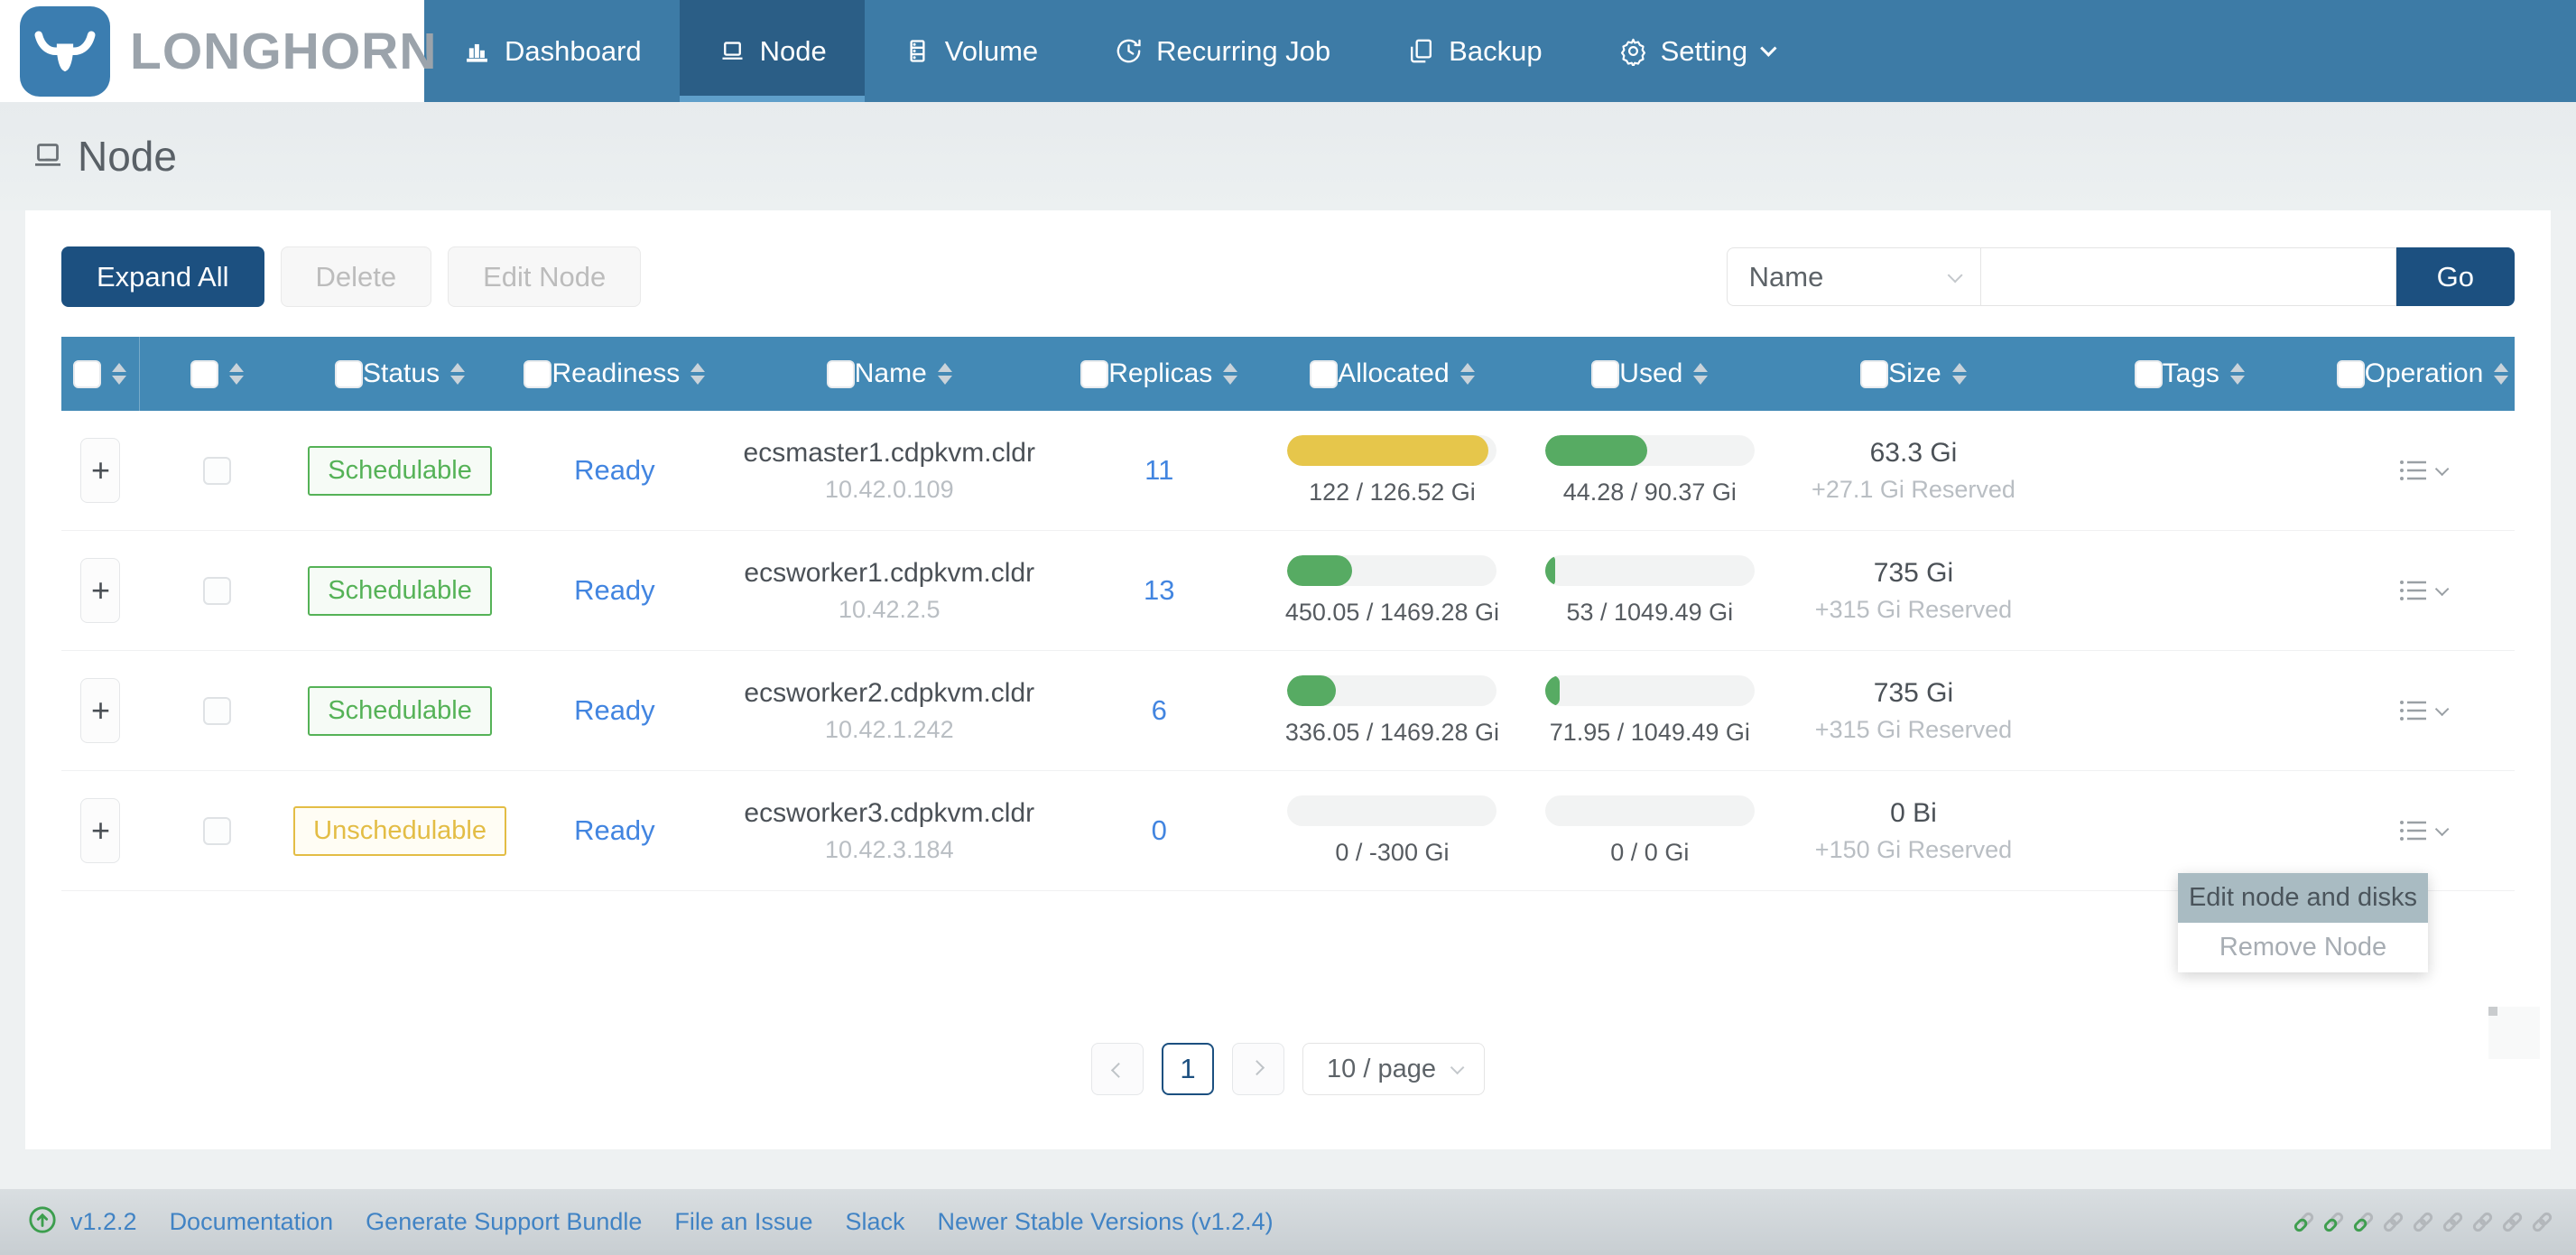  Describe the element at coordinates (162, 276) in the screenshot. I see `expand-all-button: Expand All` at that location.